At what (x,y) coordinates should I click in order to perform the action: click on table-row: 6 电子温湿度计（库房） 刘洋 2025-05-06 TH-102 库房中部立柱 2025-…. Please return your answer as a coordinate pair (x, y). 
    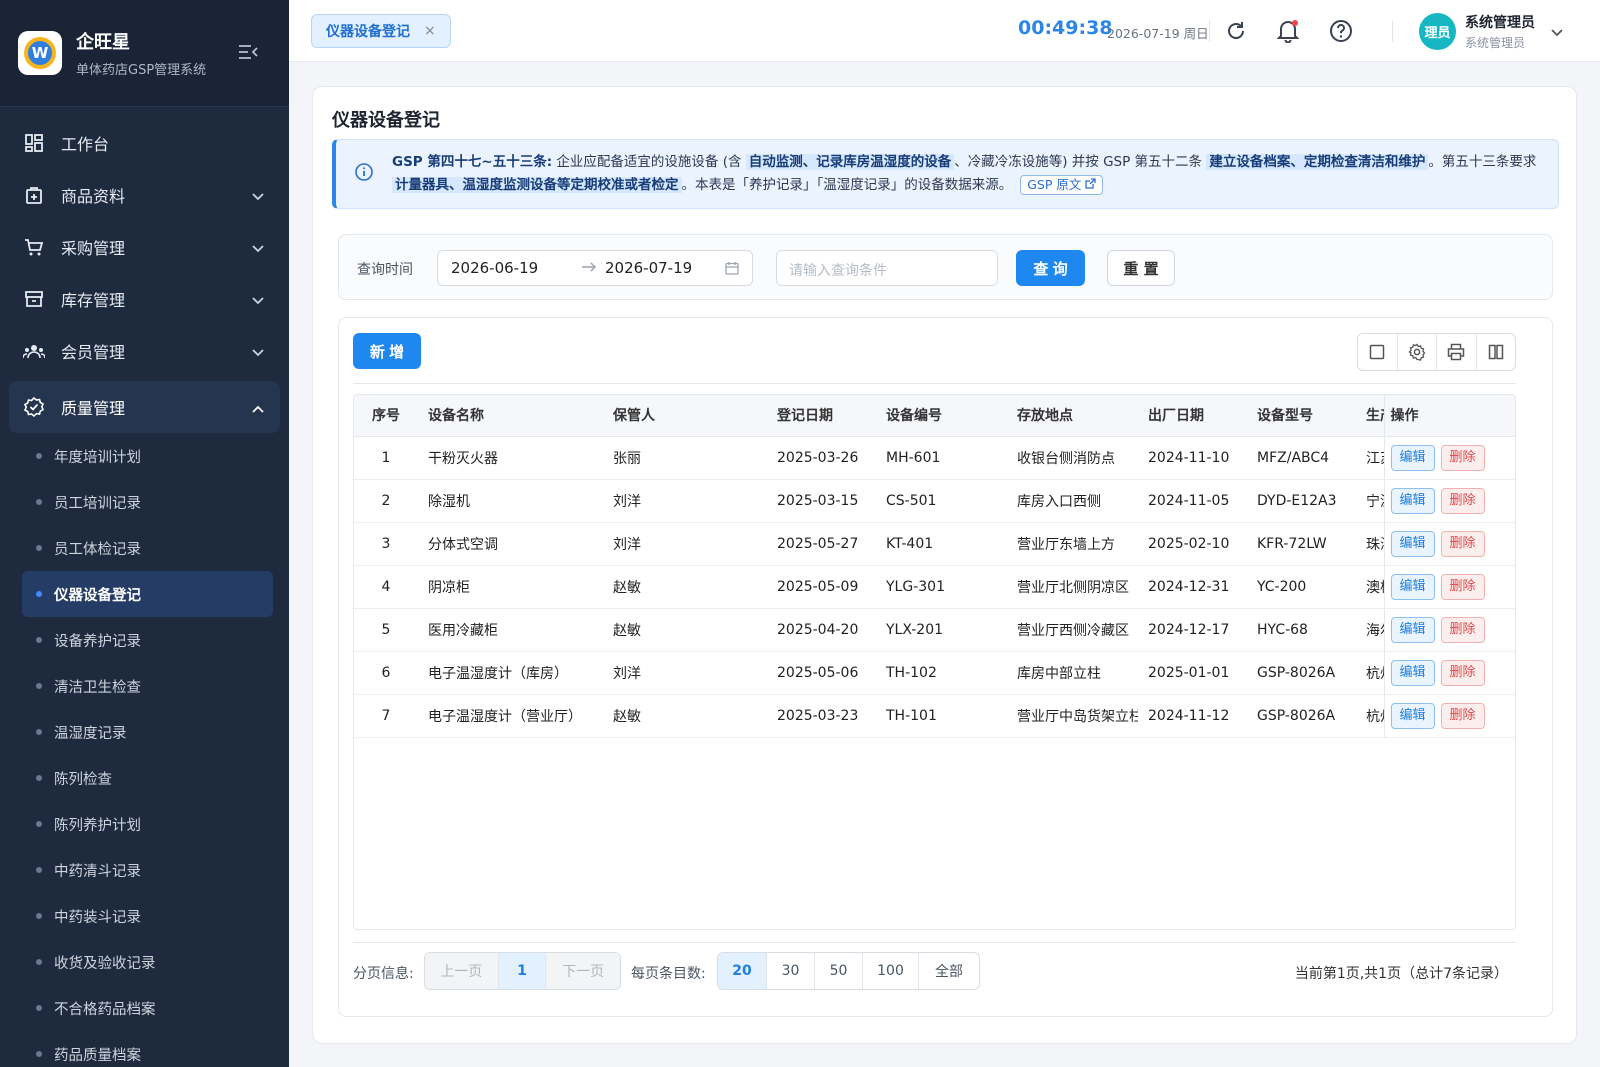
    Looking at the image, I should click on (934, 673).